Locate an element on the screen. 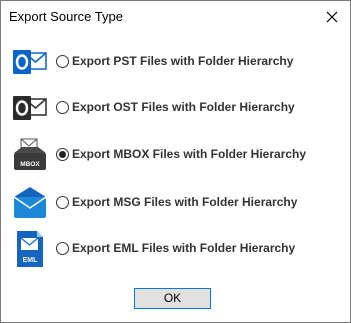 The image size is (351, 323). outlook-pst-icon is located at coordinates (30, 62).